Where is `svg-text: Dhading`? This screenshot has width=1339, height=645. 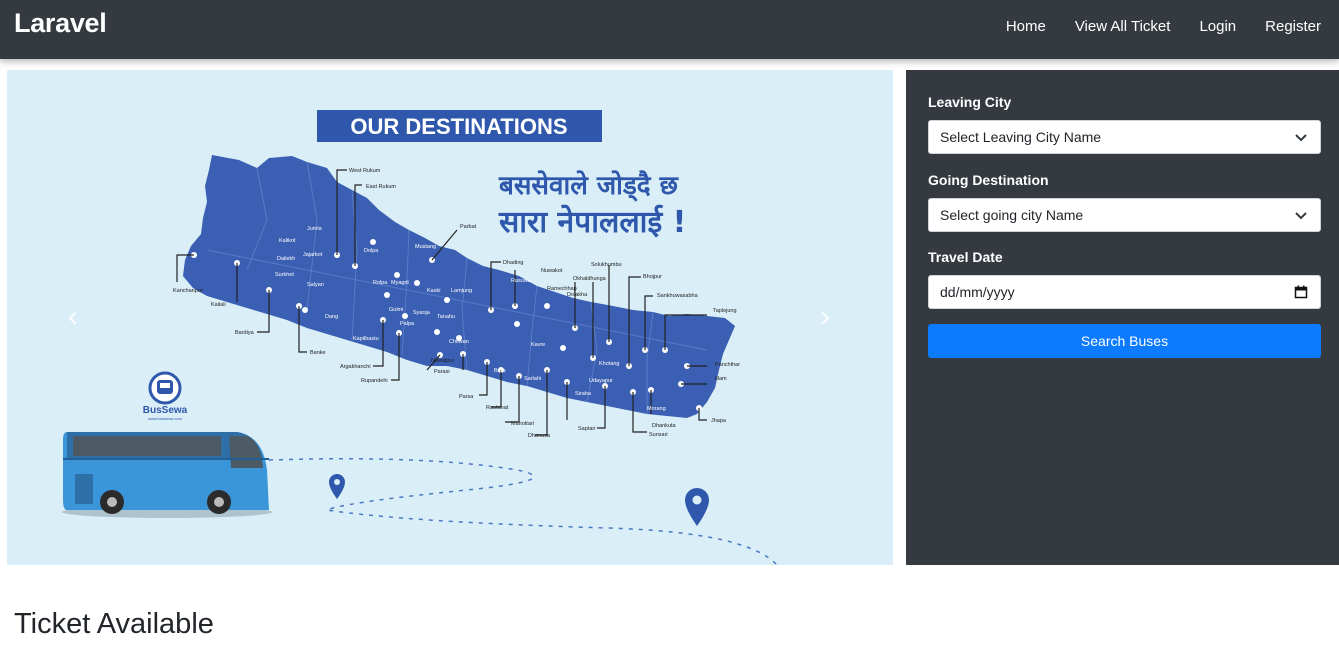 svg-text: Dhading is located at coordinates (513, 263).